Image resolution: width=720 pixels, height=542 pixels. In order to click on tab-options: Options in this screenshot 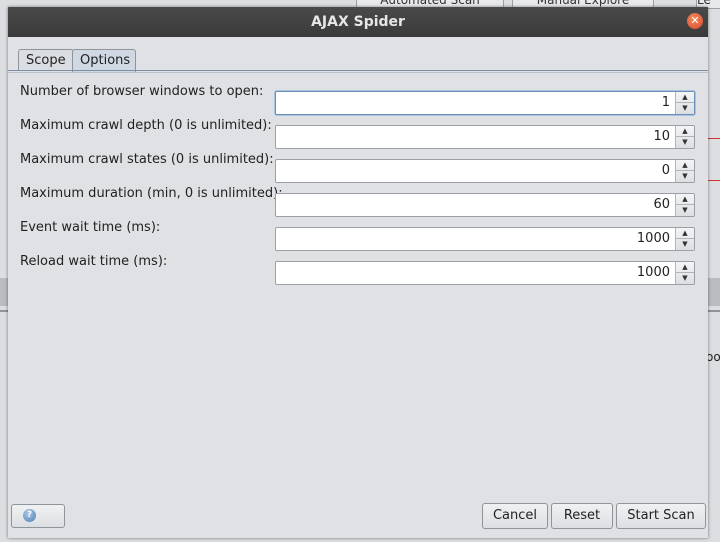, I will do `click(104, 60)`.